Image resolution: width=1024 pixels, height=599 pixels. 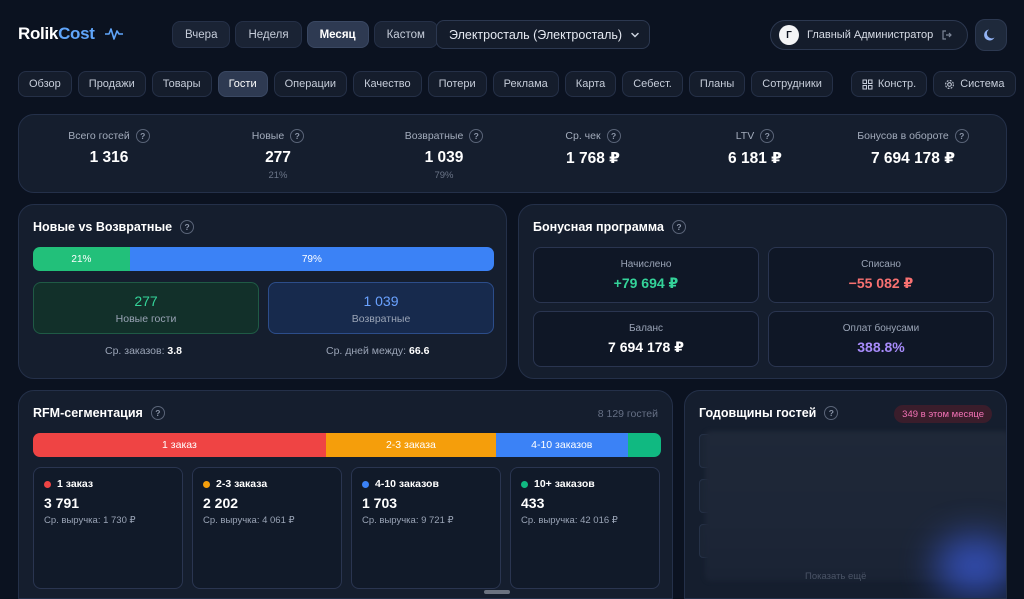 I want to click on bonus-accrued-label: Начислено, so click(x=646, y=264).